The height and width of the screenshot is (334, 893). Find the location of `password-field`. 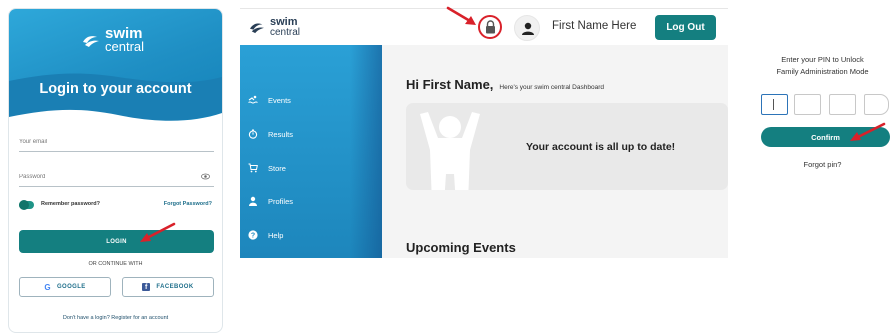

password-field is located at coordinates (116, 177).